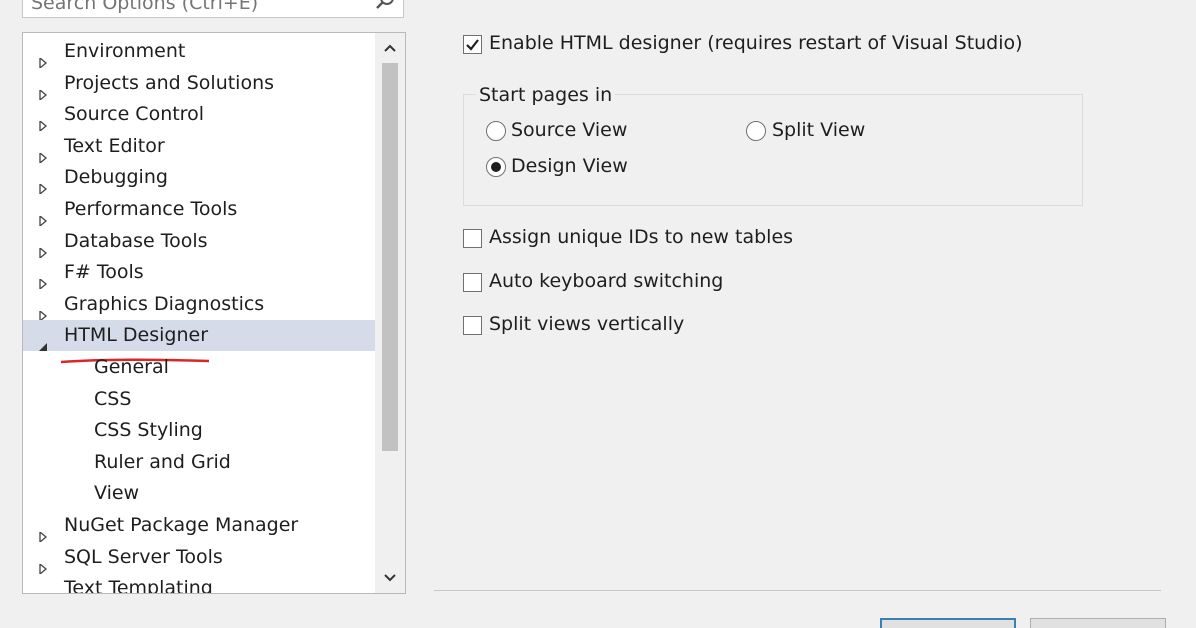 The image size is (1196, 628). Describe the element at coordinates (113, 398) in the screenshot. I see `tree-item-label: CSS` at that location.